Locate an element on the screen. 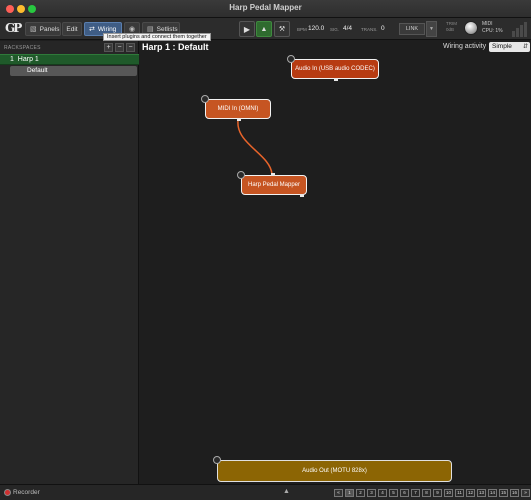 This screenshot has width=531, height=500. setlists-icon: ▤ is located at coordinates (150, 29).